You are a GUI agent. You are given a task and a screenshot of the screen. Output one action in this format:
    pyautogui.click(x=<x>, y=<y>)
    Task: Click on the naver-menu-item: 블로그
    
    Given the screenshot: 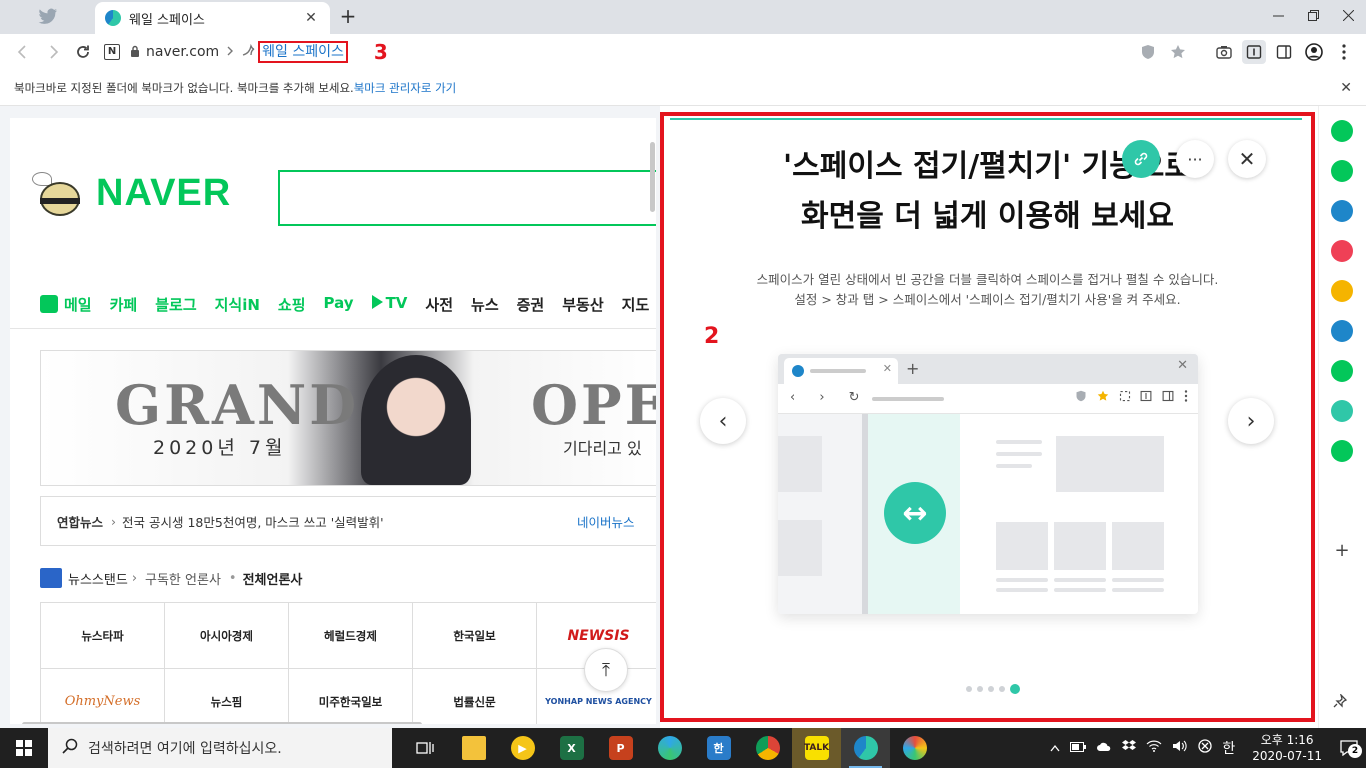 What is the action you would take?
    pyautogui.click(x=175, y=304)
    